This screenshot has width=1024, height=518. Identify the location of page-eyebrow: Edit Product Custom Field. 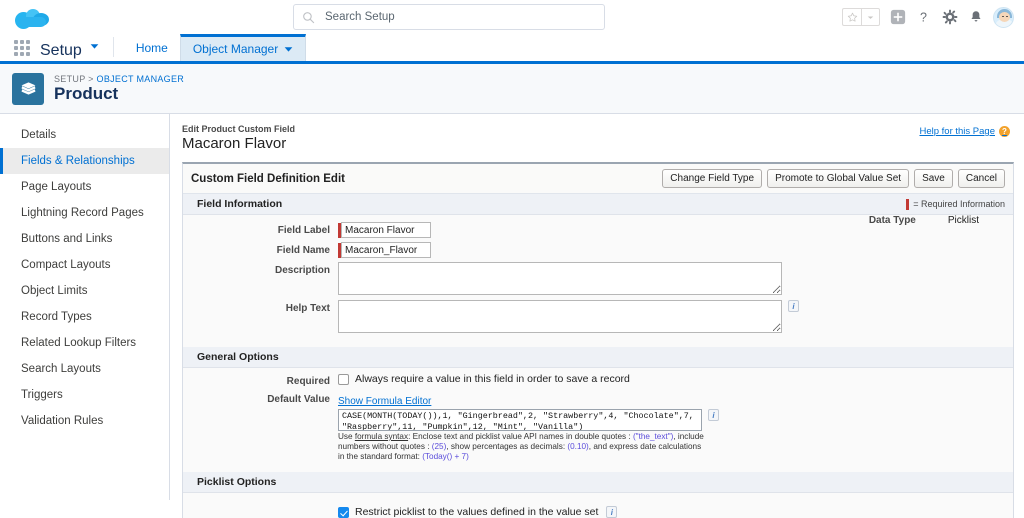
(239, 129).